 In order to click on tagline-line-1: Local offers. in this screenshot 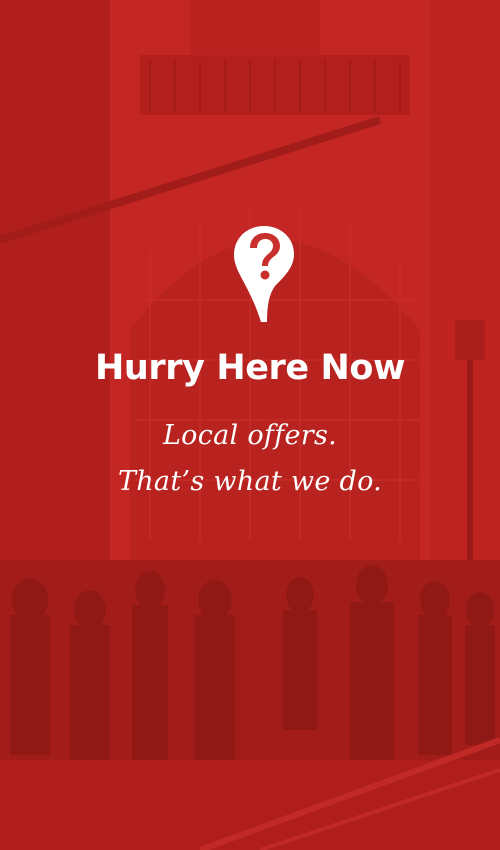, I will do `click(250, 435)`.